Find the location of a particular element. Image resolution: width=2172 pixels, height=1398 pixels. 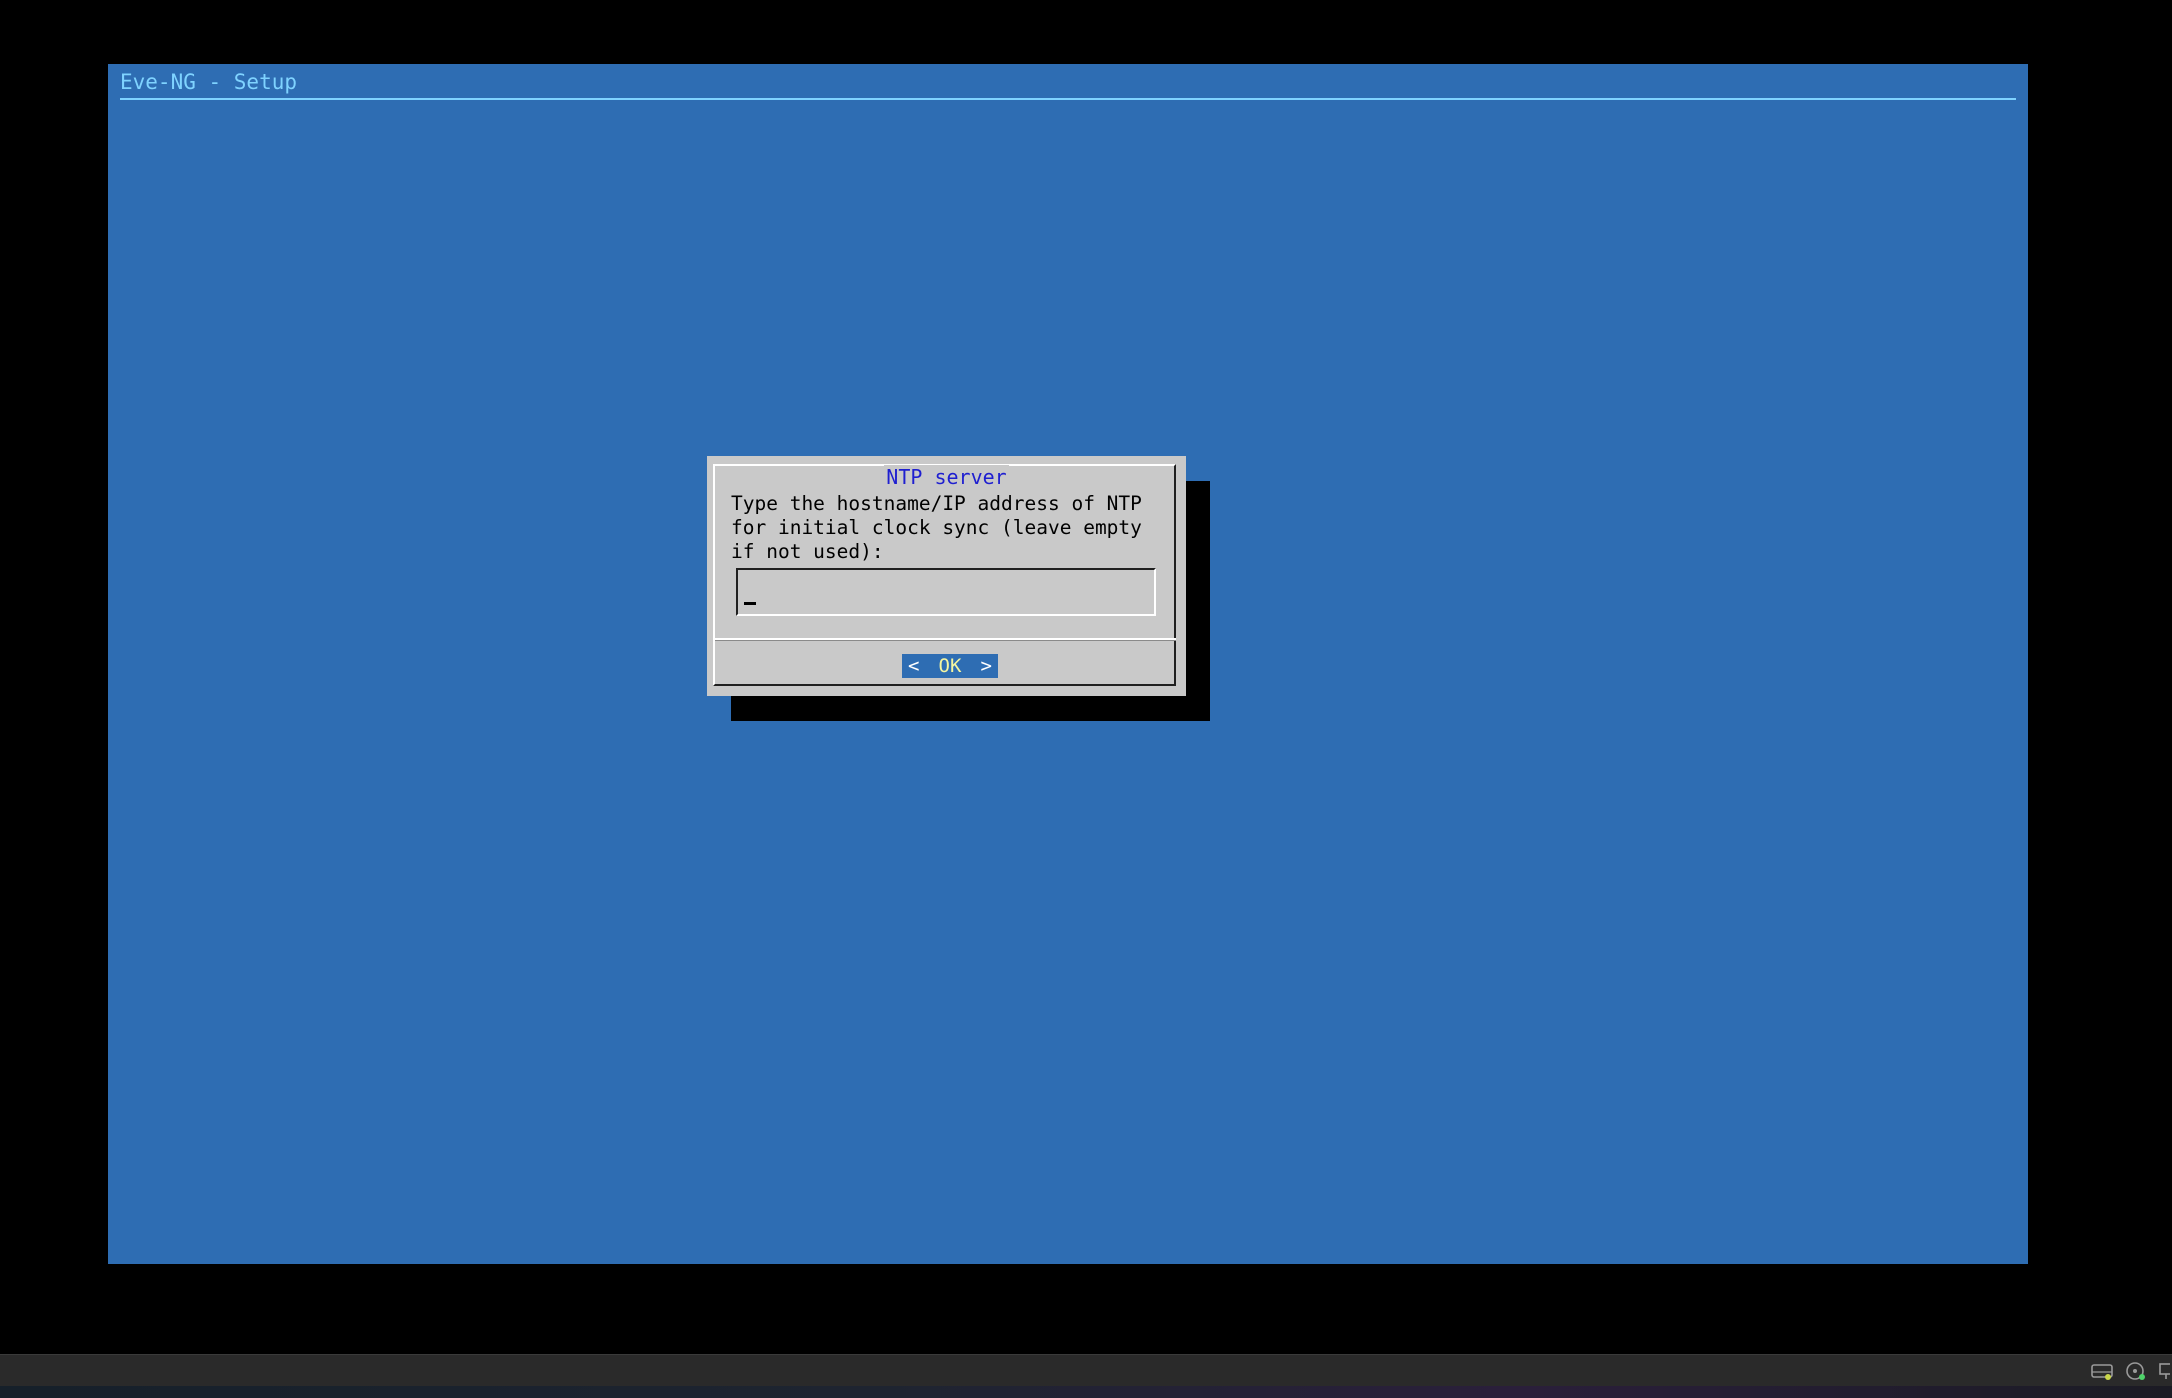

ntp-server-input-box is located at coordinates (946, 592).